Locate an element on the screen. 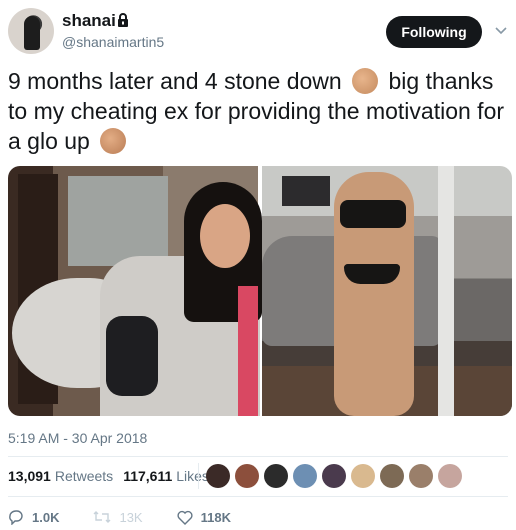 The width and height of the screenshot is (516, 530). likes-stat: 117,611 Likes is located at coordinates (166, 476).